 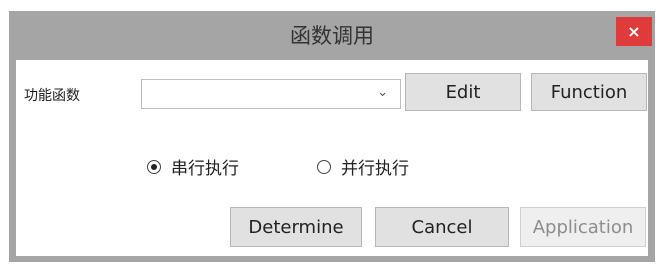 I want to click on cancel-button: Cancel, so click(x=442, y=227).